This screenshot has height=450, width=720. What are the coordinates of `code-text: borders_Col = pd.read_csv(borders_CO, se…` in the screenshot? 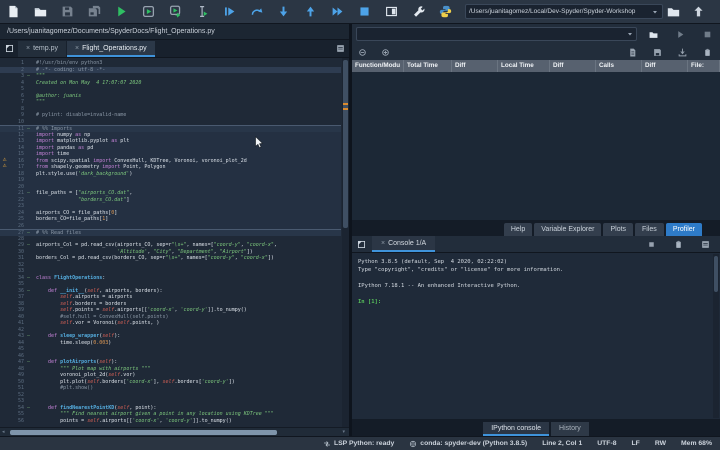 It's located at (155, 258).